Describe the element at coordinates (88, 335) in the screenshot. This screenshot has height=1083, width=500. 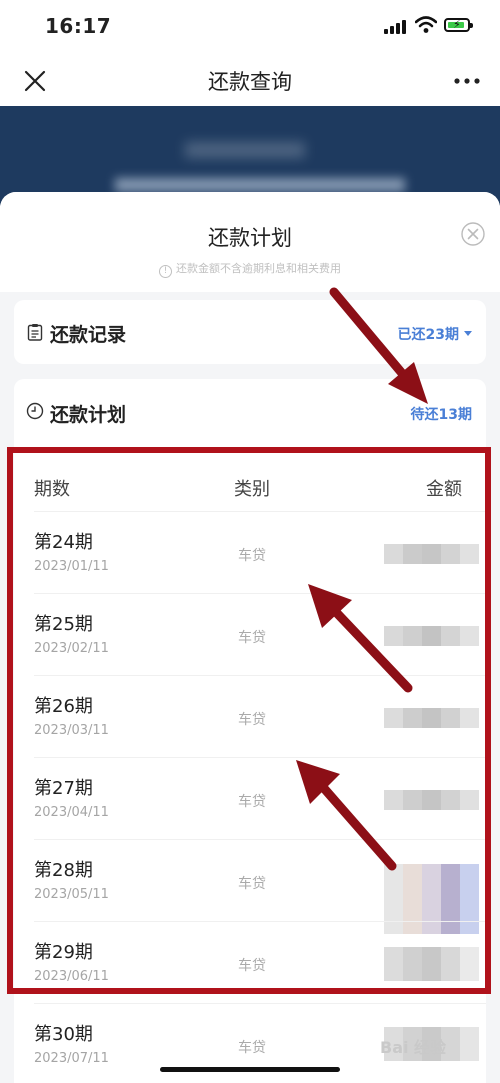
I see `records-label: 还款记录` at that location.